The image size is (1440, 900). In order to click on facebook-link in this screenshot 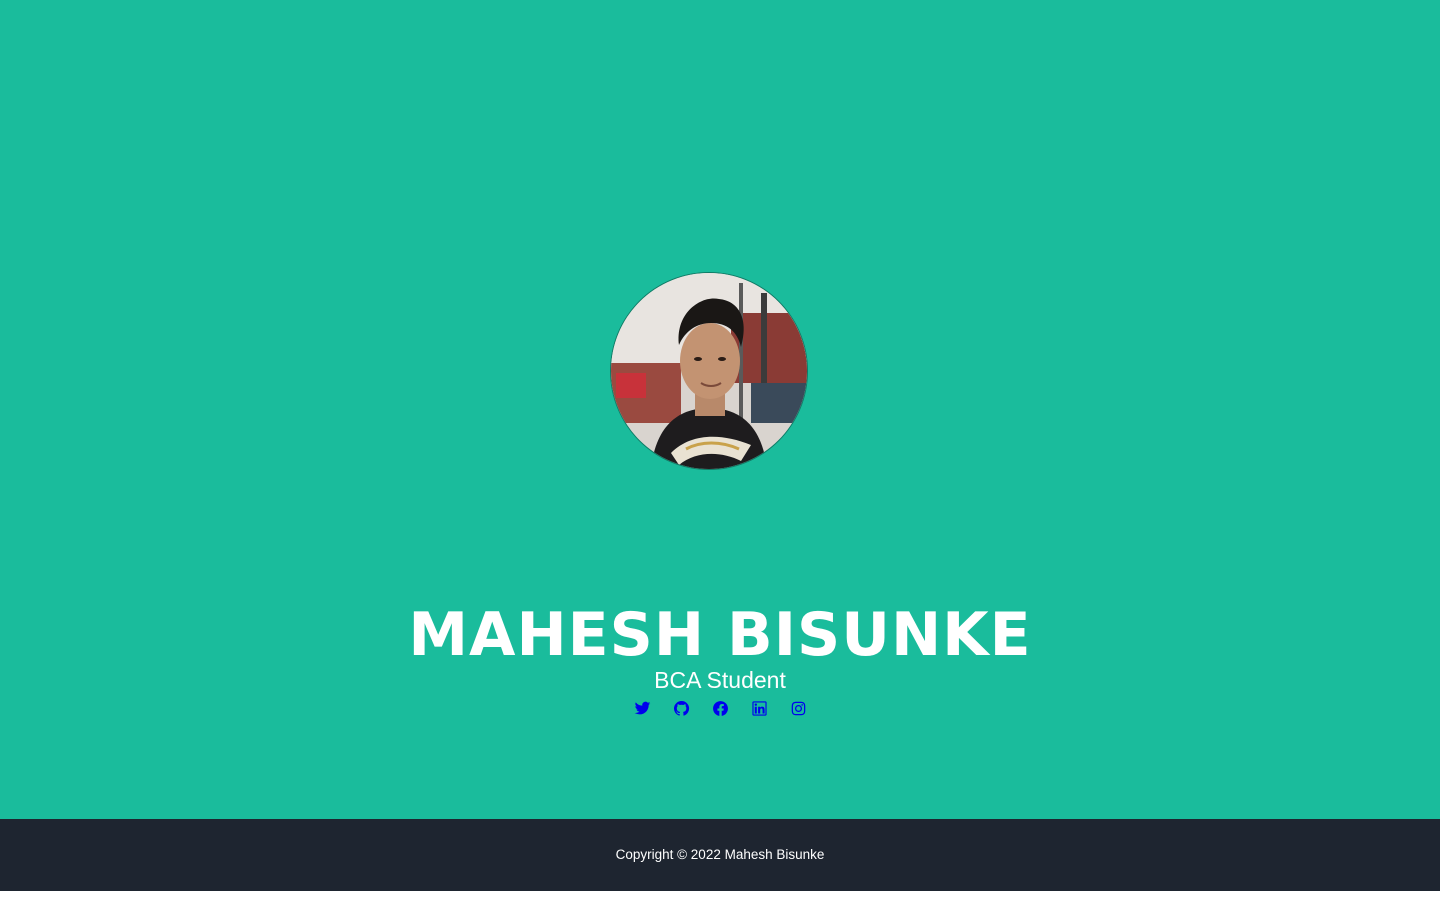, I will do `click(720, 708)`.